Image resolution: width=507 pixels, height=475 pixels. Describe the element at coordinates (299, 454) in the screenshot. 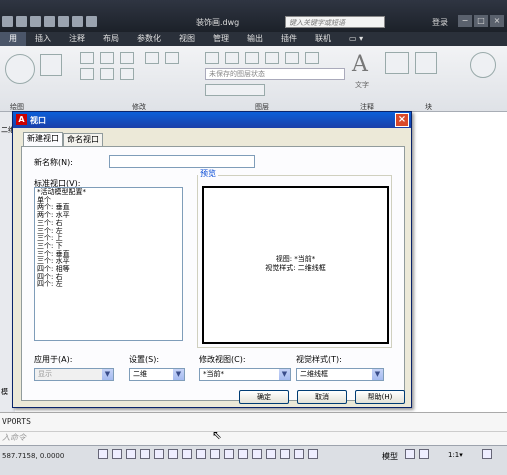

I see `gizmo-icon` at that location.